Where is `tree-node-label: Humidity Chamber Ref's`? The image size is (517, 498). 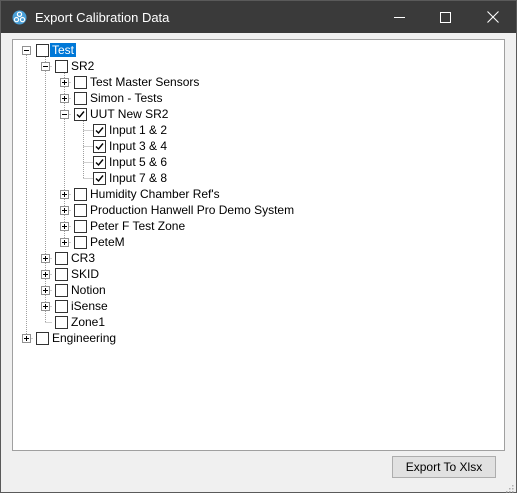 tree-node-label: Humidity Chamber Ref's is located at coordinates (155, 194).